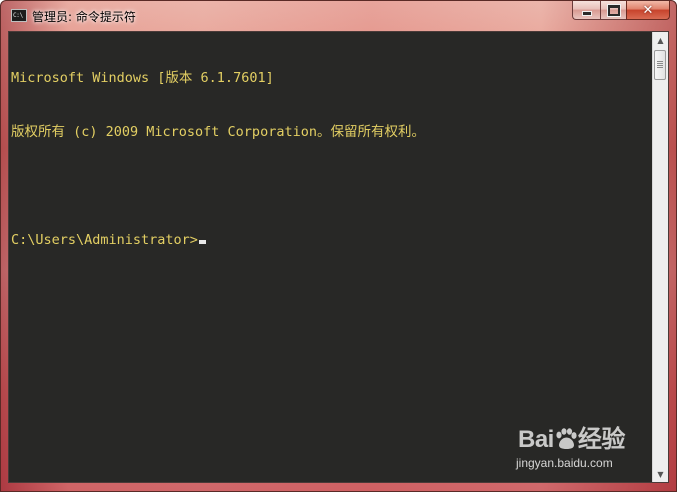 Image resolution: width=677 pixels, height=492 pixels. I want to click on command-prompt: C:\Users\Administrator>, so click(104, 240).